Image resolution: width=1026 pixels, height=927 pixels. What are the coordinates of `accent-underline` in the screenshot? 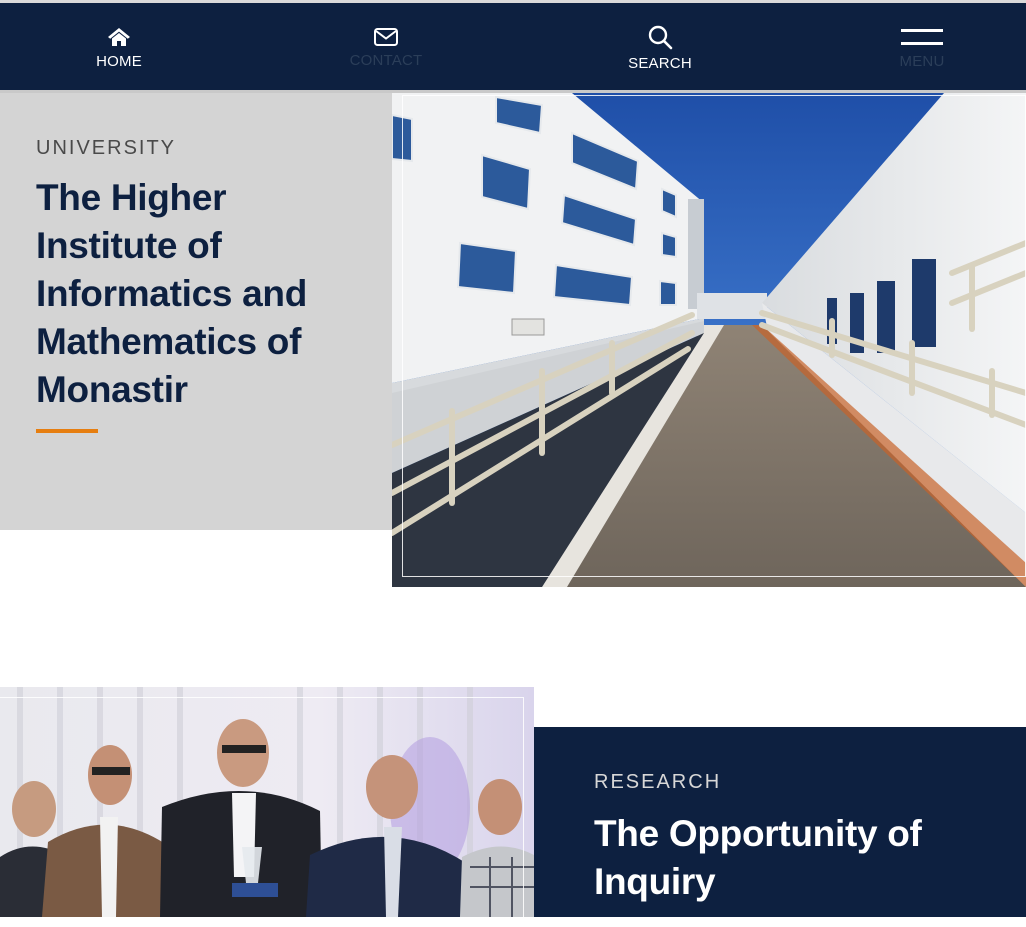 It's located at (67, 431).